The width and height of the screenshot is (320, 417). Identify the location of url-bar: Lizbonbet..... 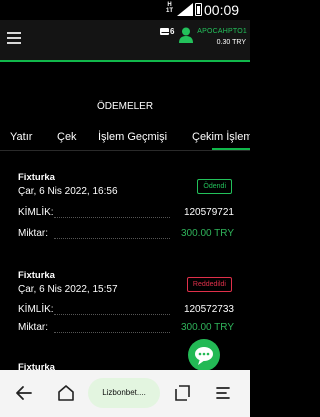
(124, 393).